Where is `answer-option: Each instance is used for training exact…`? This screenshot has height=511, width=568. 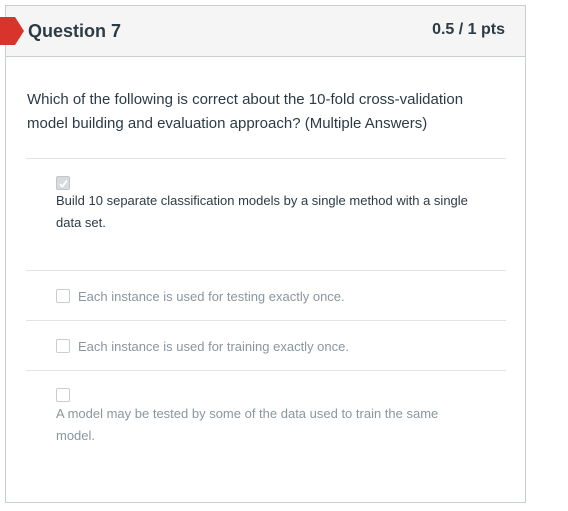
answer-option: Each instance is used for training exact… is located at coordinates (266, 354).